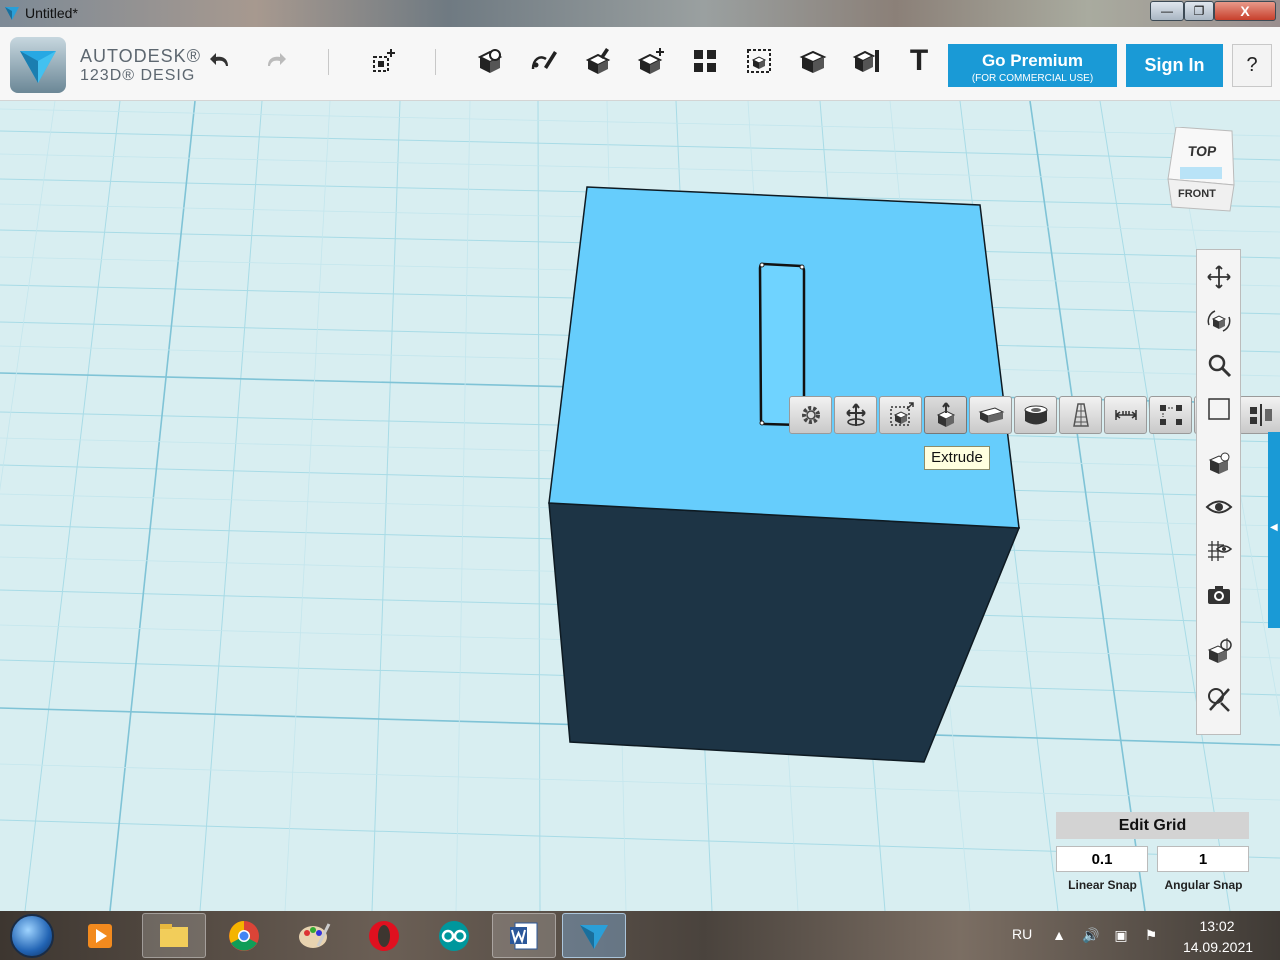  I want to click on window-titlebar: Untitled* — ❐ X, so click(640, 13).